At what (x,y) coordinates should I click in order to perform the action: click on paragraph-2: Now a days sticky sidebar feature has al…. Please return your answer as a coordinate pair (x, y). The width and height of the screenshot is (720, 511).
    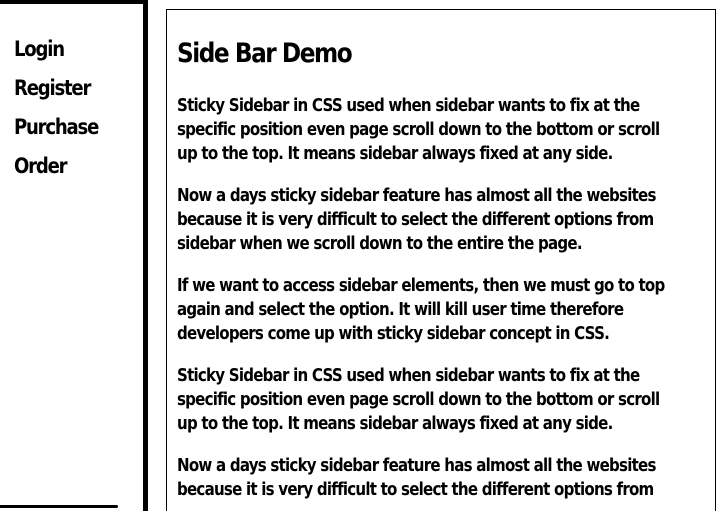
    Looking at the image, I should click on (418, 220).